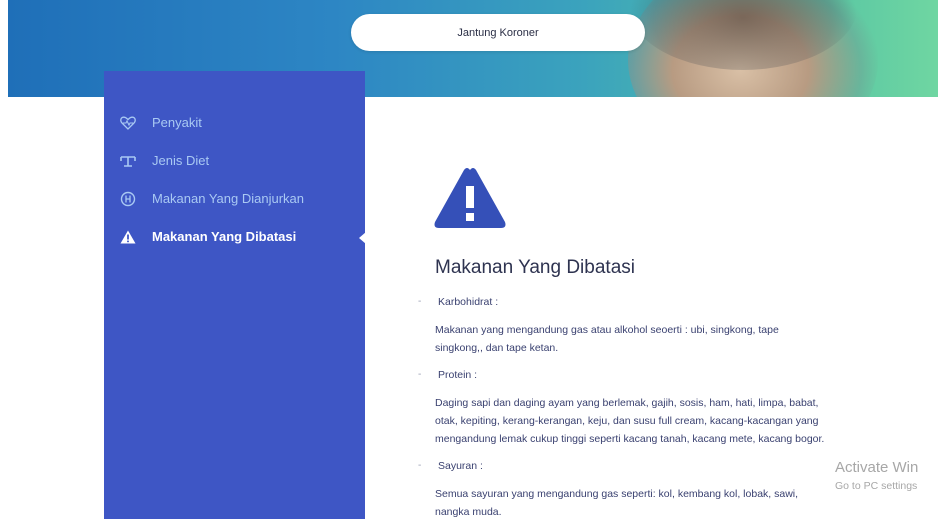 The width and height of the screenshot is (938, 519). What do you see at coordinates (458, 375) in the screenshot?
I see `section-heading: Protein :` at bounding box center [458, 375].